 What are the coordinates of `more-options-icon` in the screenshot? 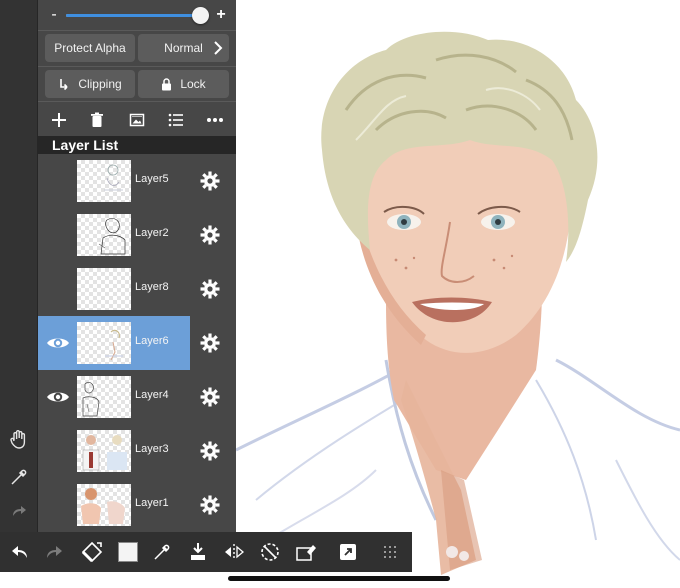 It's located at (215, 120).